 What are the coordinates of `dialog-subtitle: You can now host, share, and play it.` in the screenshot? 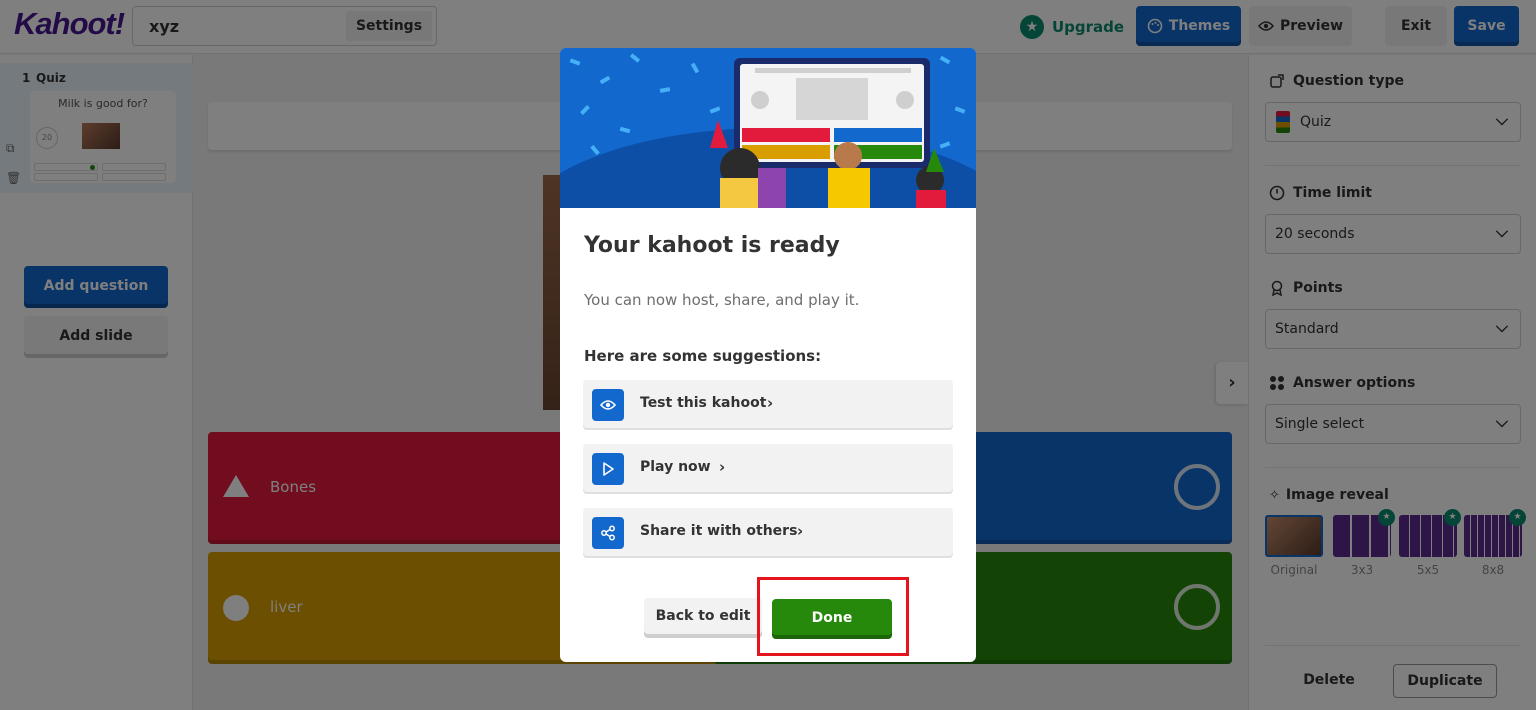 It's located at (722, 300).